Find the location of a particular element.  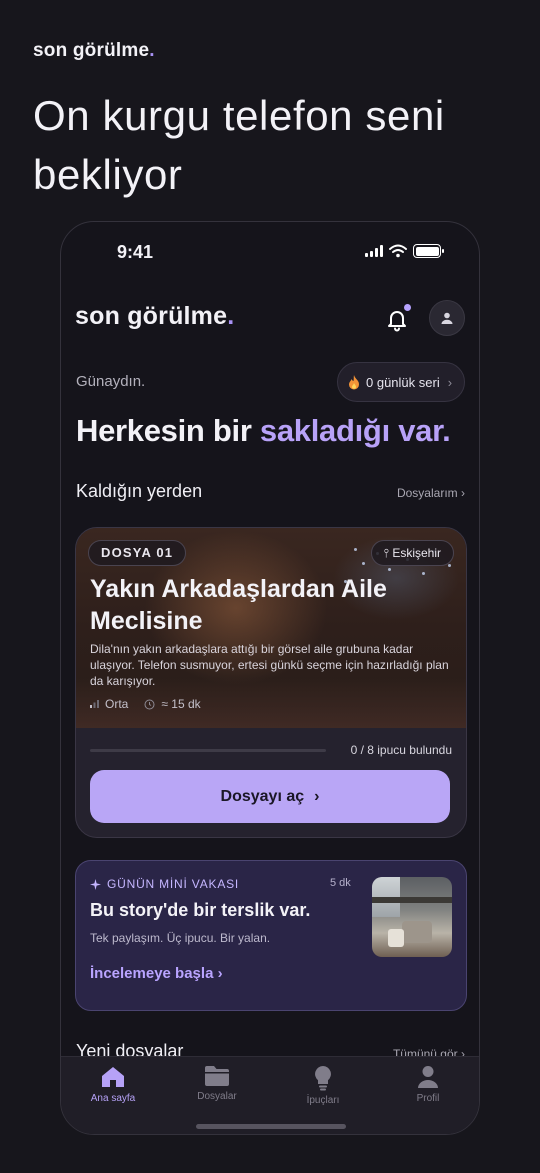

case-location-badge: ⫯ Eskişehir is located at coordinates (412, 553).